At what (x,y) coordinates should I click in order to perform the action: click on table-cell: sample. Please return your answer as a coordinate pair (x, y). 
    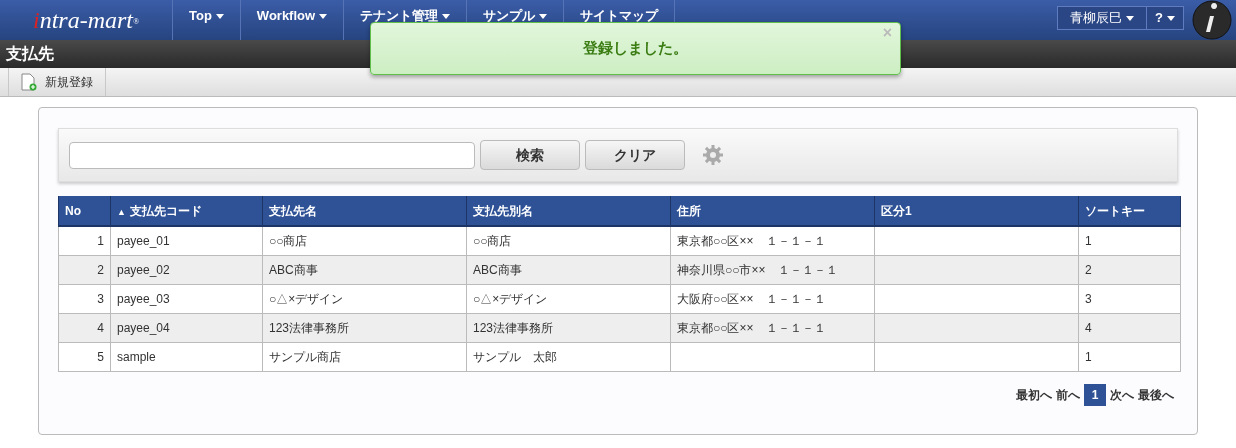
    Looking at the image, I should click on (186, 356).